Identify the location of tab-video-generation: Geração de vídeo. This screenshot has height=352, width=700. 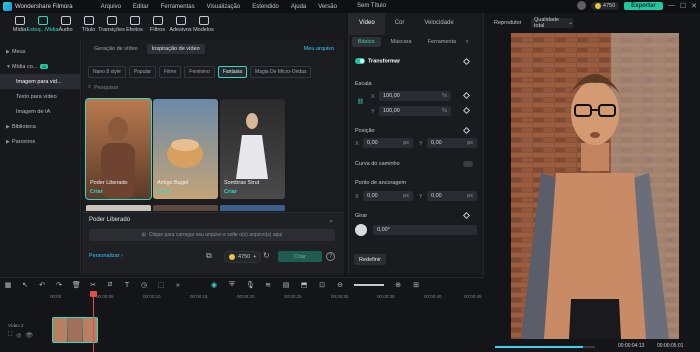
(116, 49).